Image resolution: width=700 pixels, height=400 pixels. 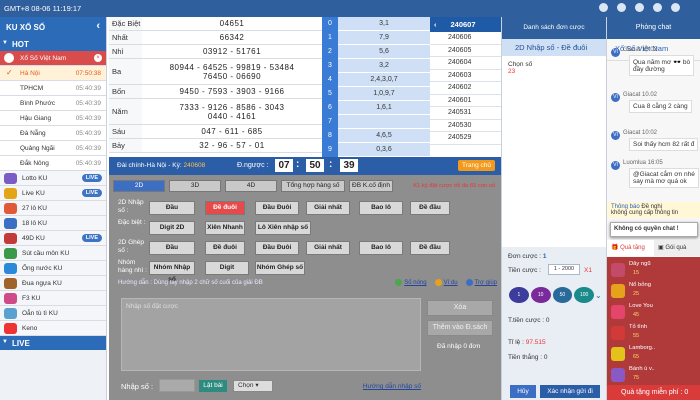 I want to click on confirm-button: Xác nhận gửi đi, so click(x=570, y=391).